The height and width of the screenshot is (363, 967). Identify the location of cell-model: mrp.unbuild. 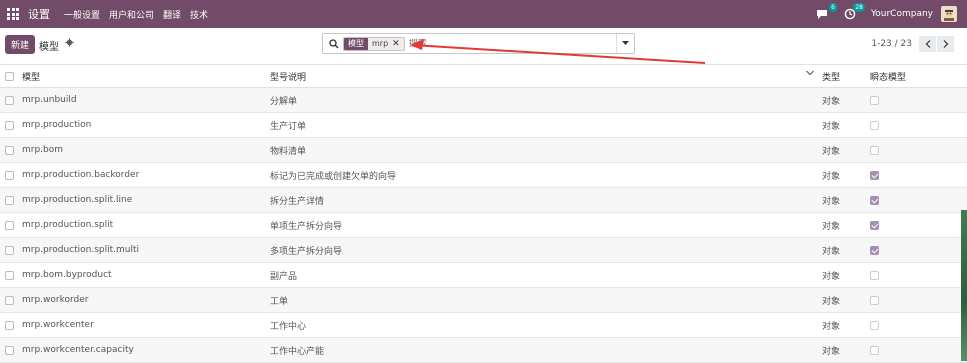
(49, 100).